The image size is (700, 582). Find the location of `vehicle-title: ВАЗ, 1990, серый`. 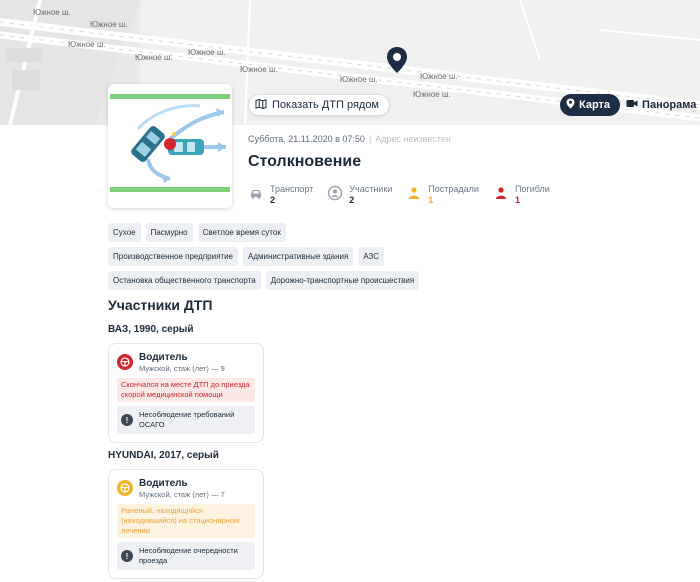

vehicle-title: ВАЗ, 1990, серый is located at coordinates (151, 329).